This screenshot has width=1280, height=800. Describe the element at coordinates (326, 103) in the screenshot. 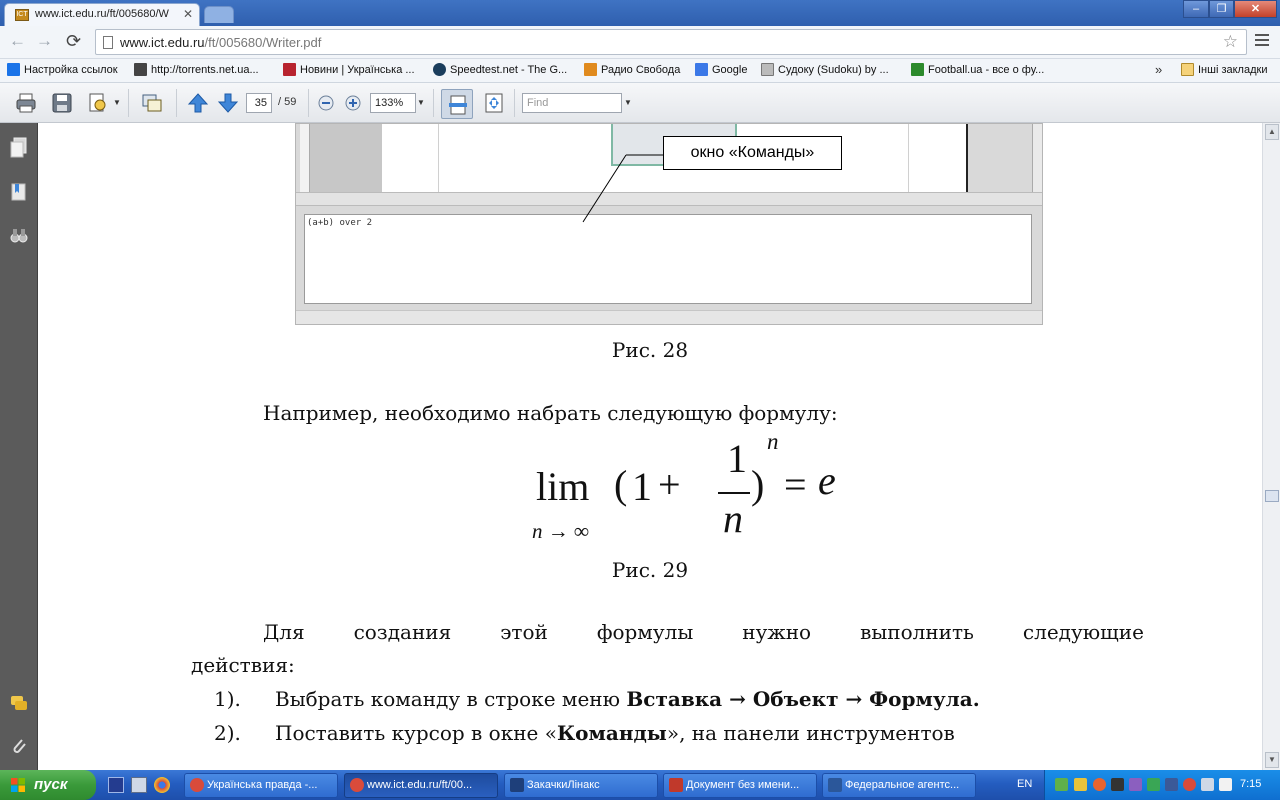

I see `zoom-out-icon` at that location.